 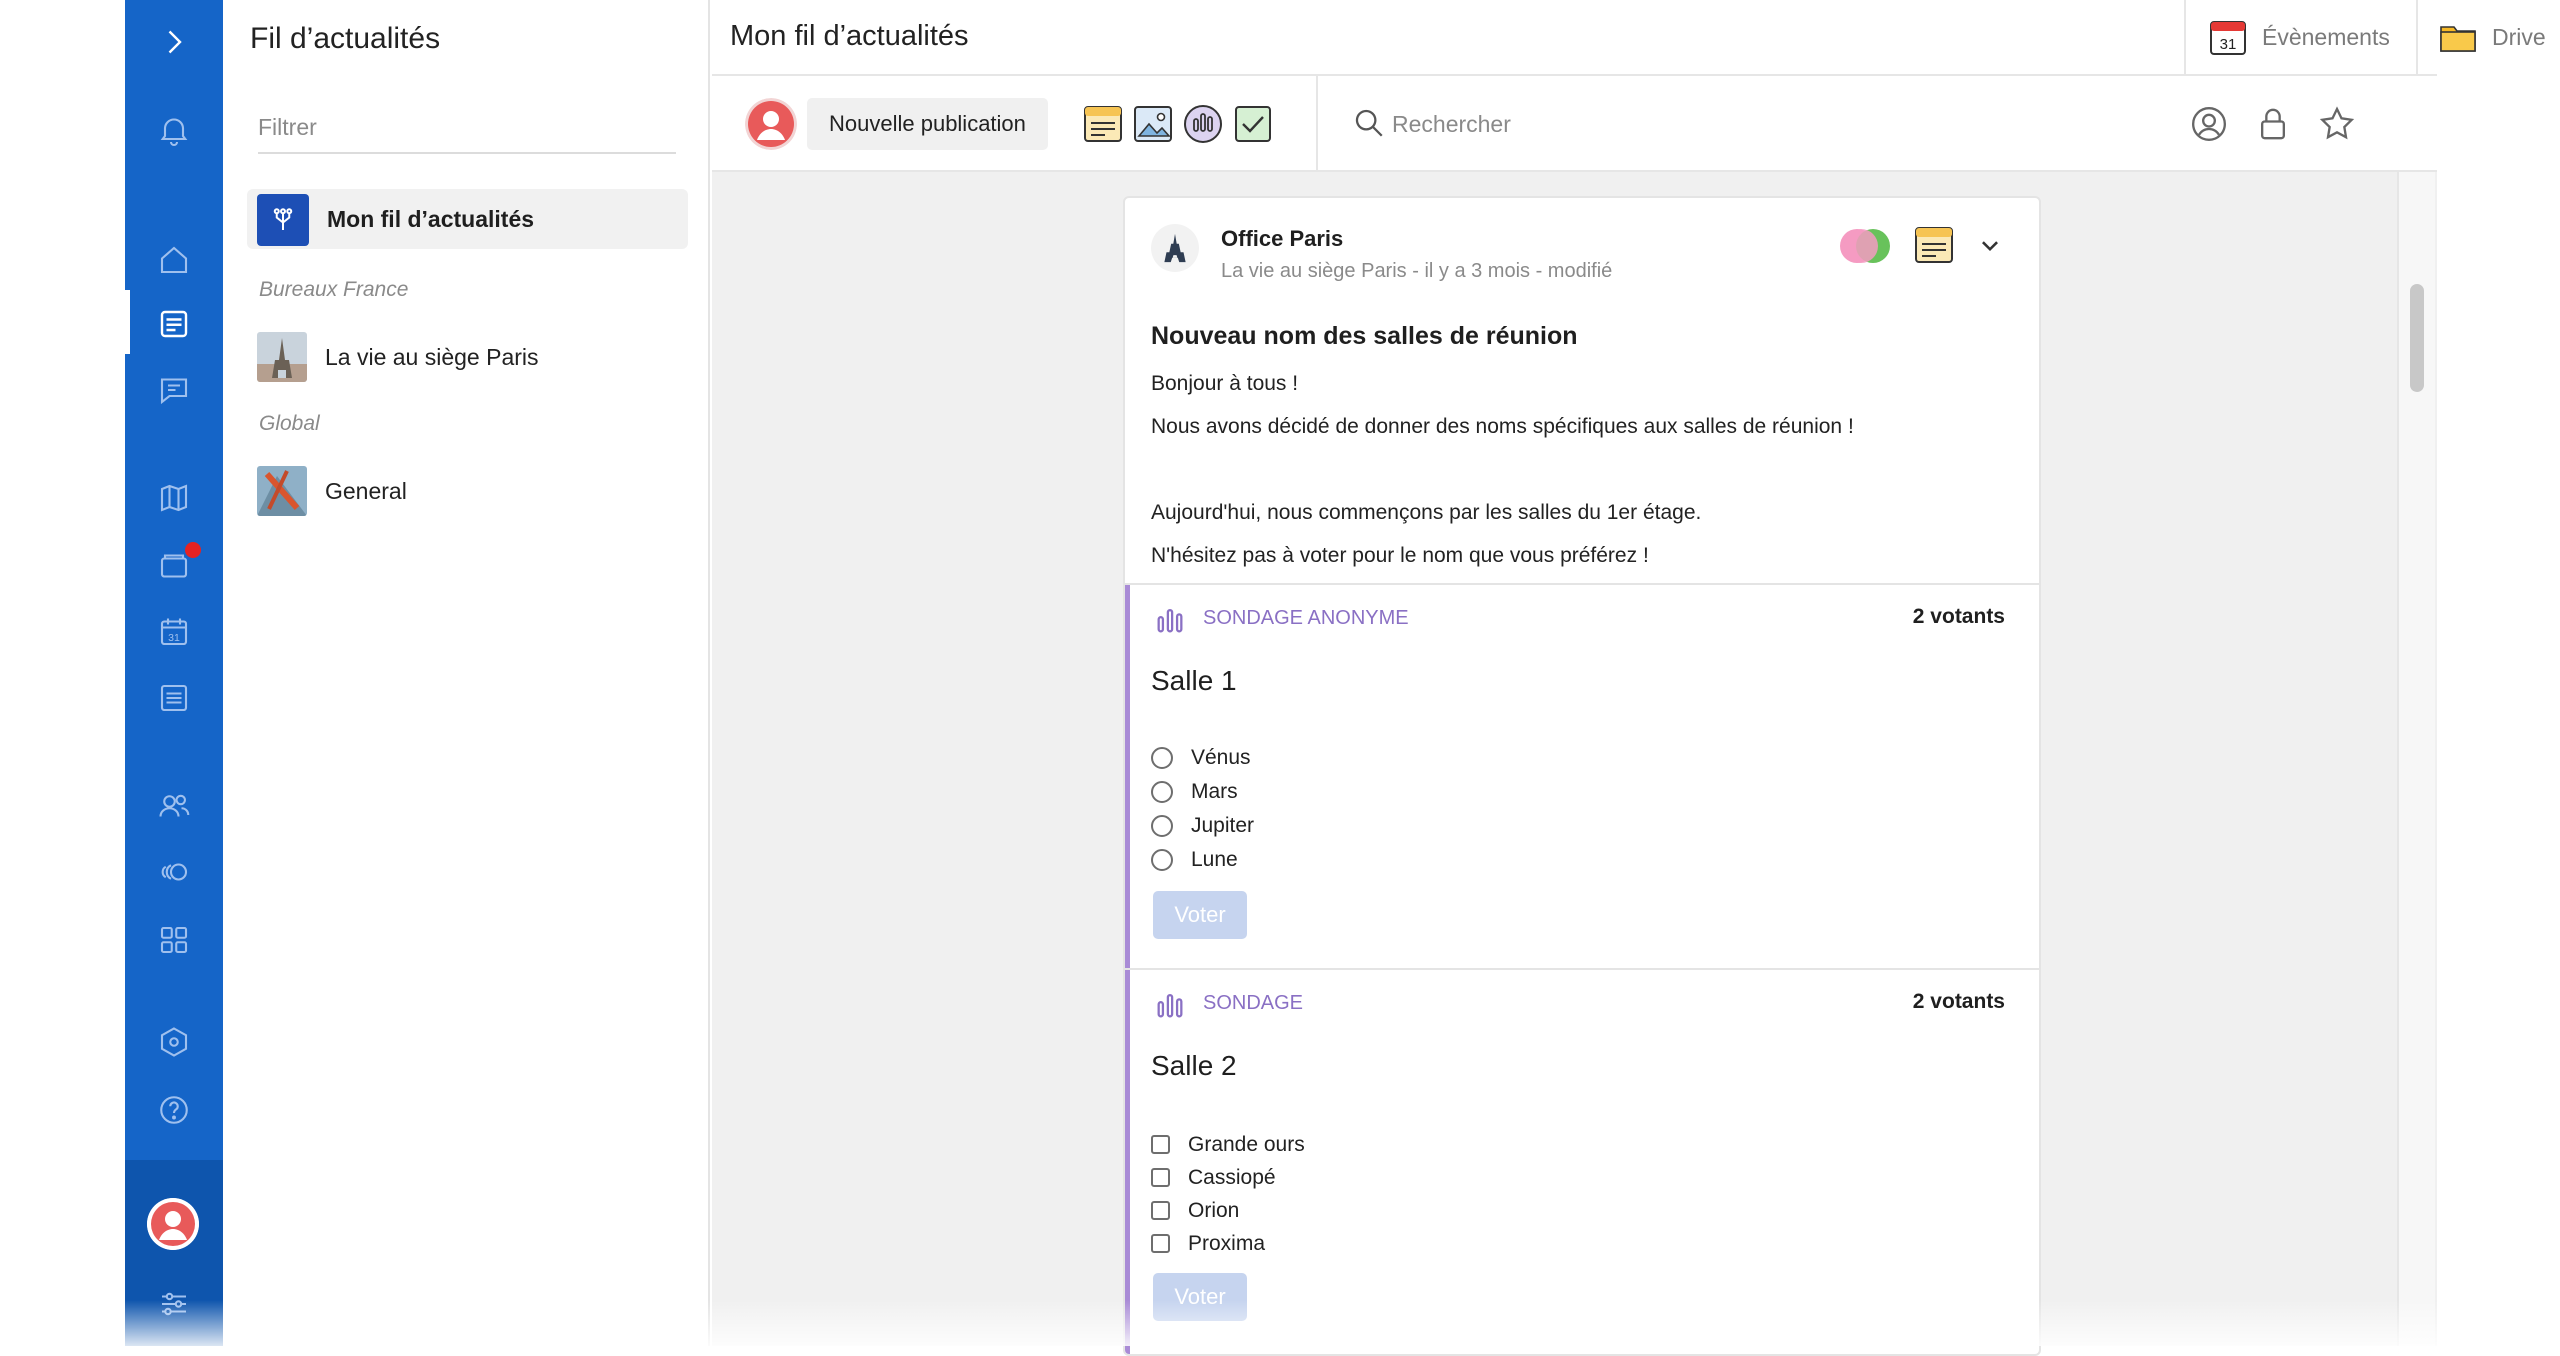 I want to click on notification-dot, so click(x=193, y=550).